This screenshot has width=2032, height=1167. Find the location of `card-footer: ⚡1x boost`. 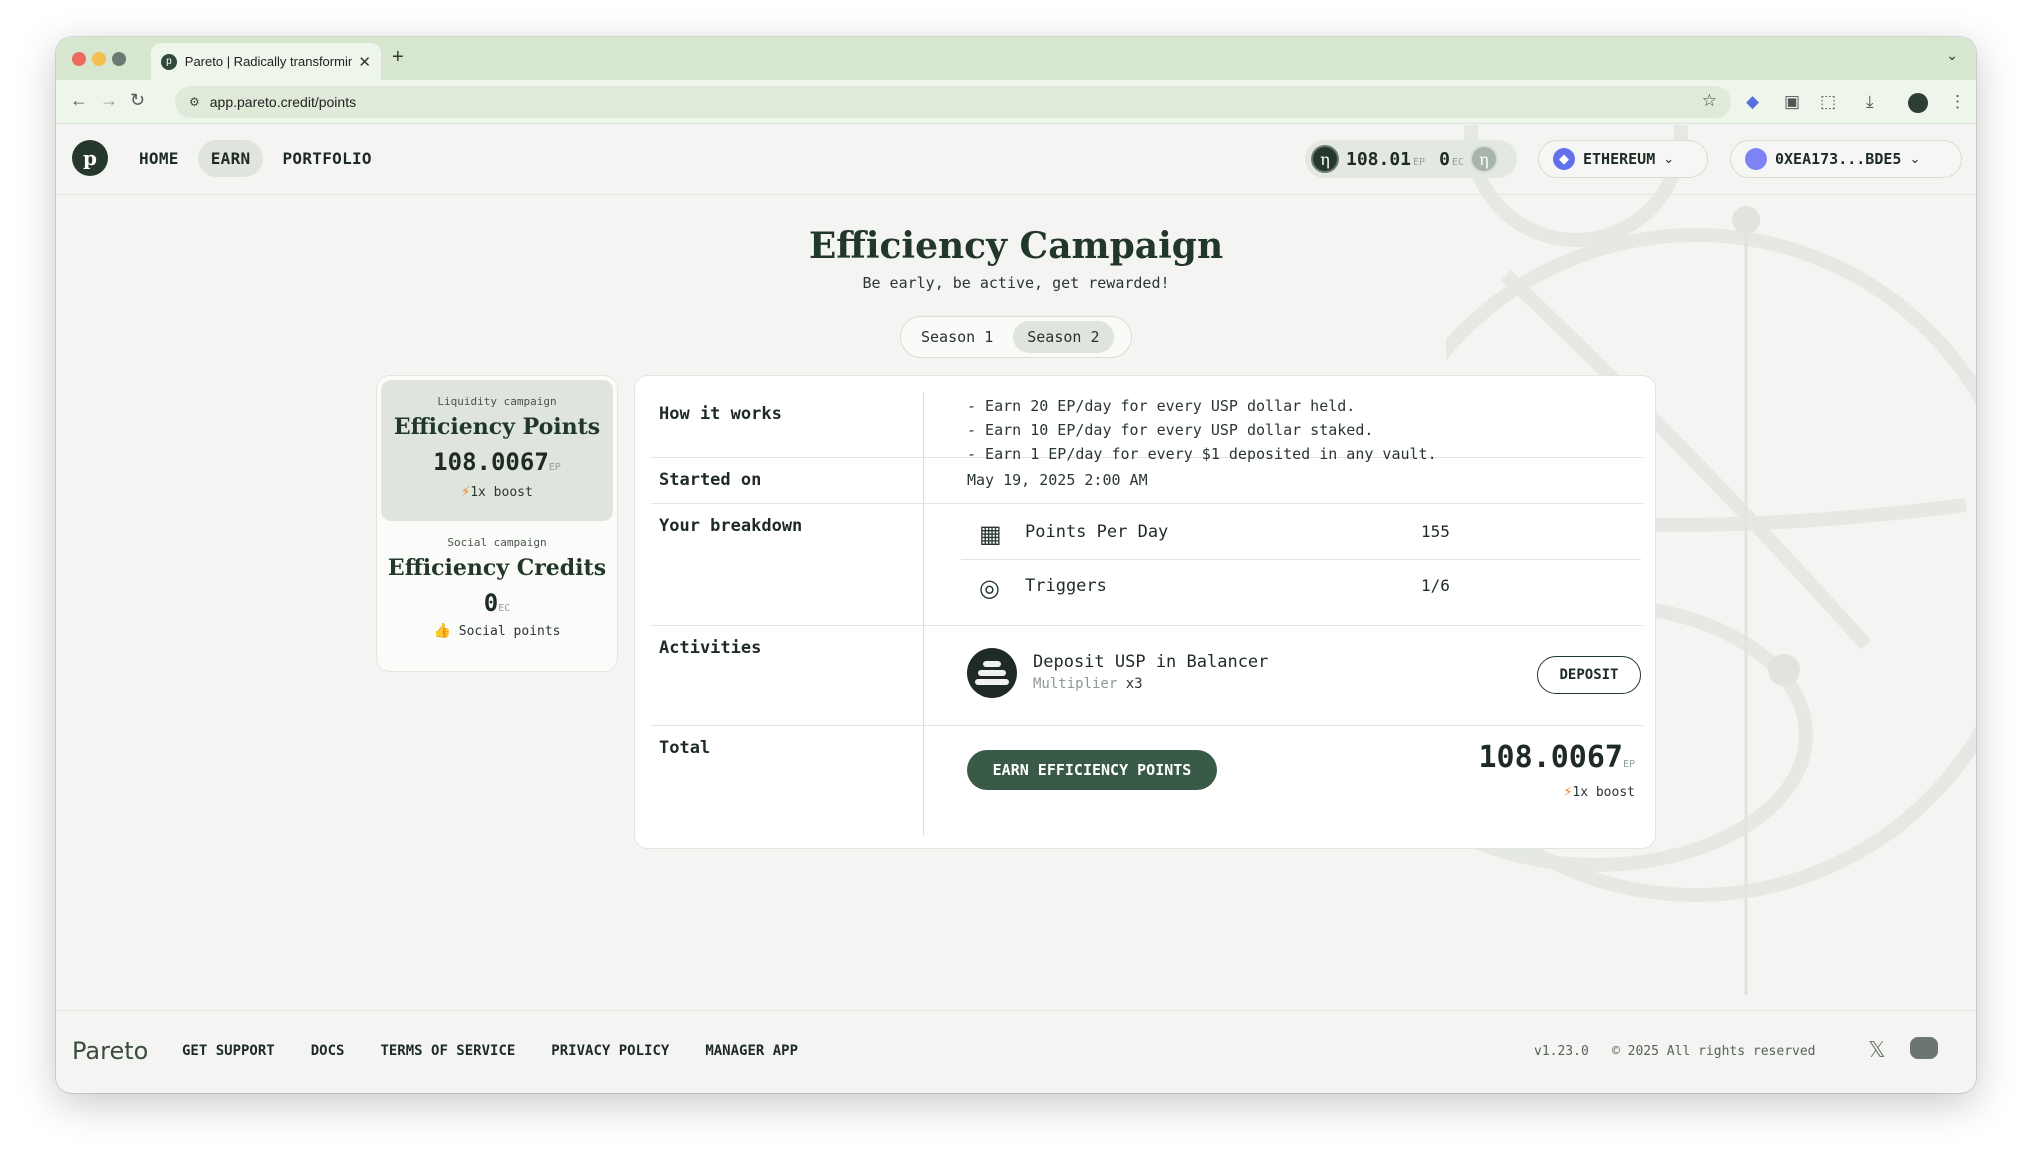

card-footer: ⚡1x boost is located at coordinates (497, 491).